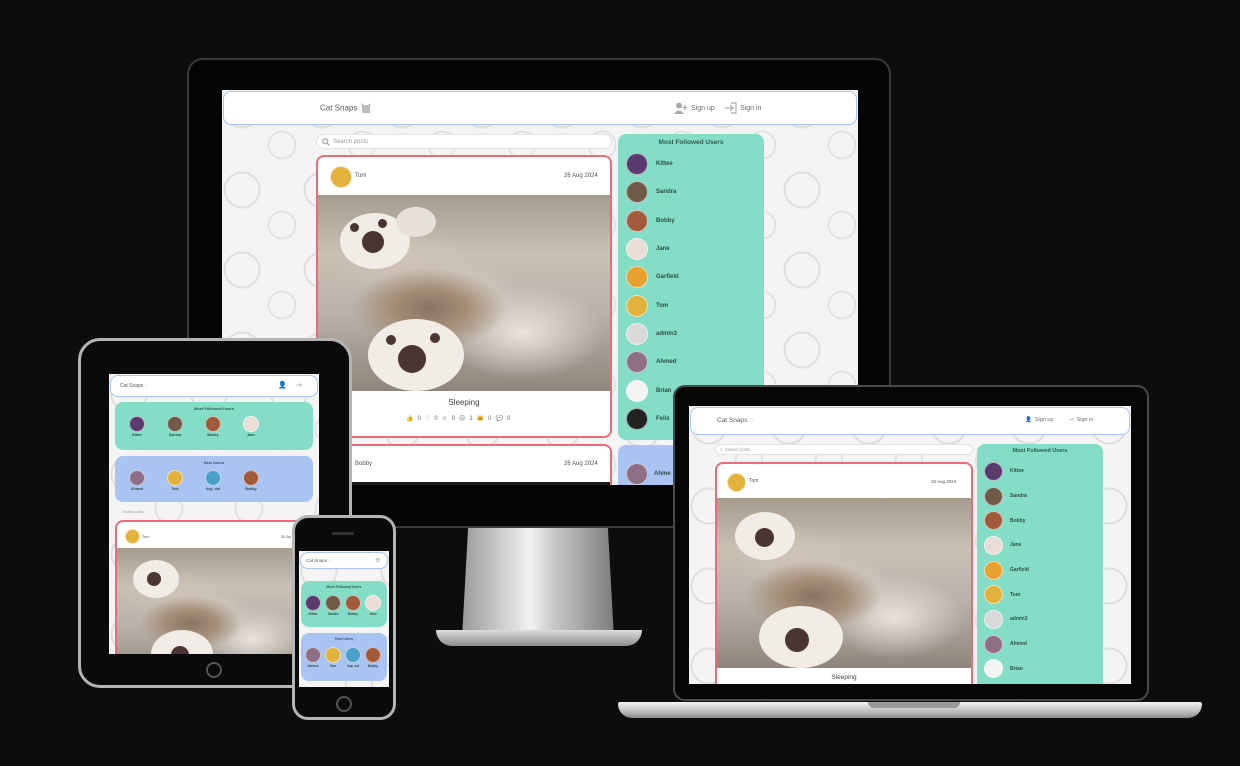 This screenshot has width=1240, height=766. What do you see at coordinates (427, 418) in the screenshot?
I see `love-icon: ♡` at bounding box center [427, 418].